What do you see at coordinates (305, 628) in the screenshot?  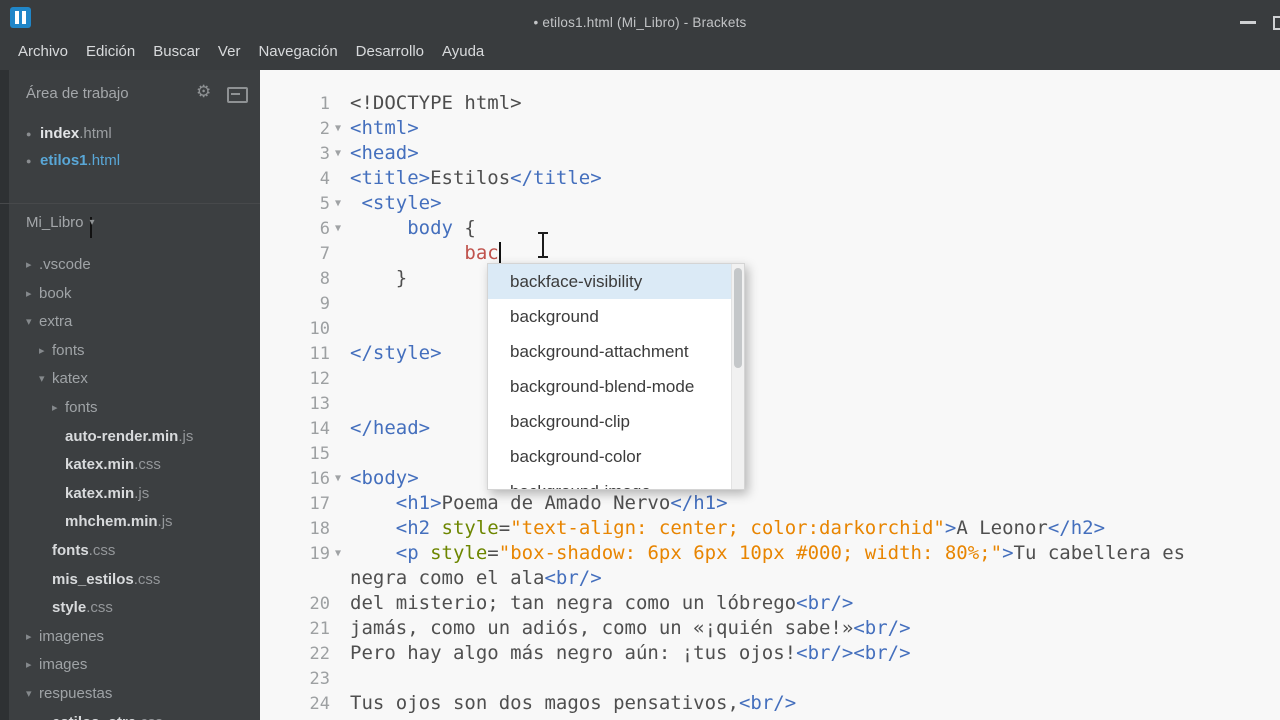 I see `line-number-gutter: 21` at bounding box center [305, 628].